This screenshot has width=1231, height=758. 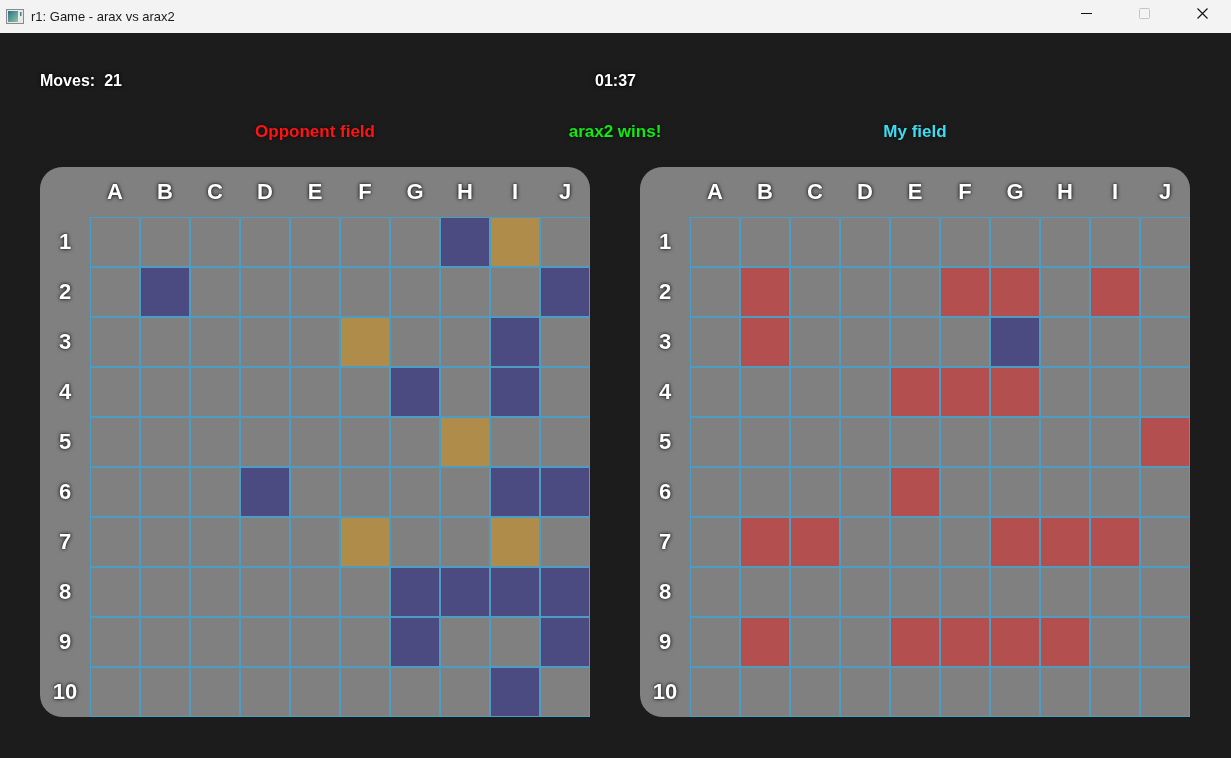 What do you see at coordinates (1202, 13) in the screenshot?
I see `close-icon` at bounding box center [1202, 13].